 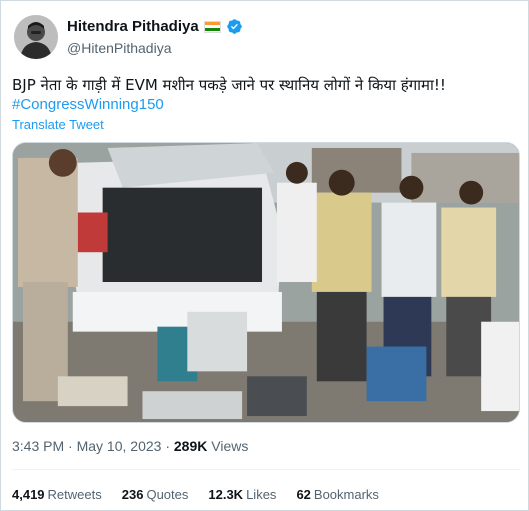 I want to click on likes-count: 12.3K, so click(x=226, y=494).